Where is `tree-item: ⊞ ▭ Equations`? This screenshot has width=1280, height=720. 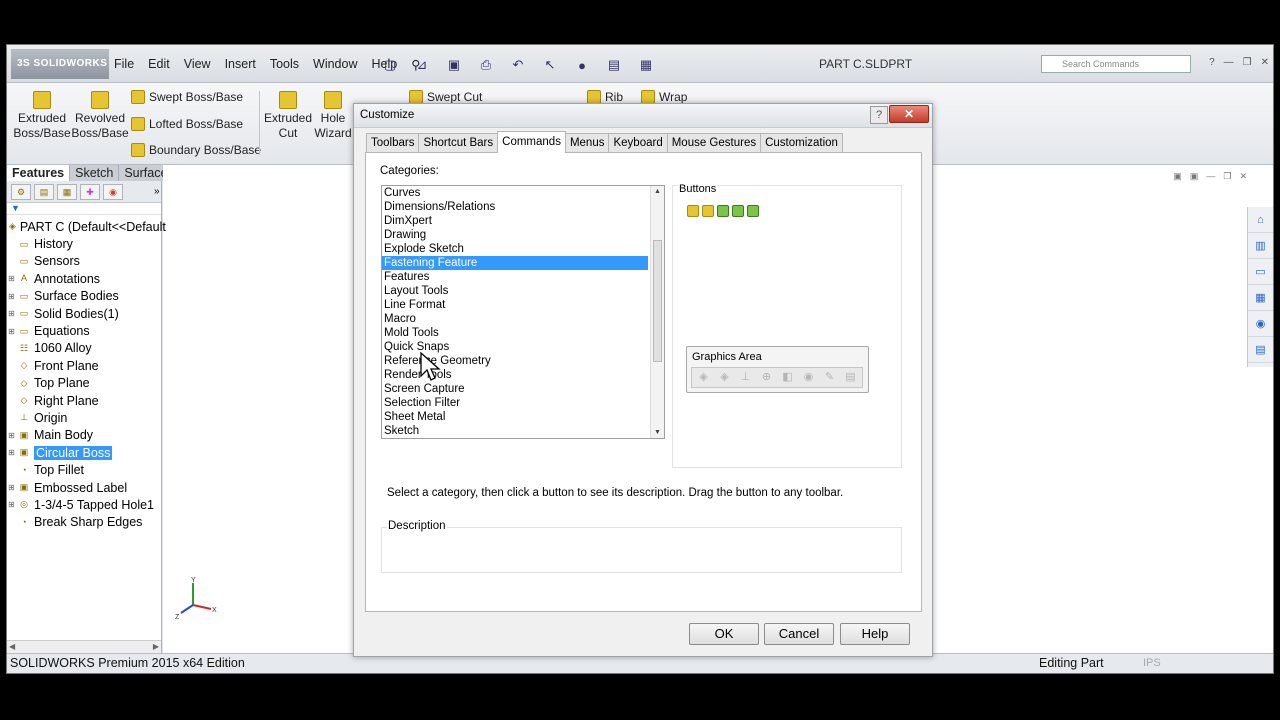
tree-item: ⊞ ▭ Equations is located at coordinates (84, 330).